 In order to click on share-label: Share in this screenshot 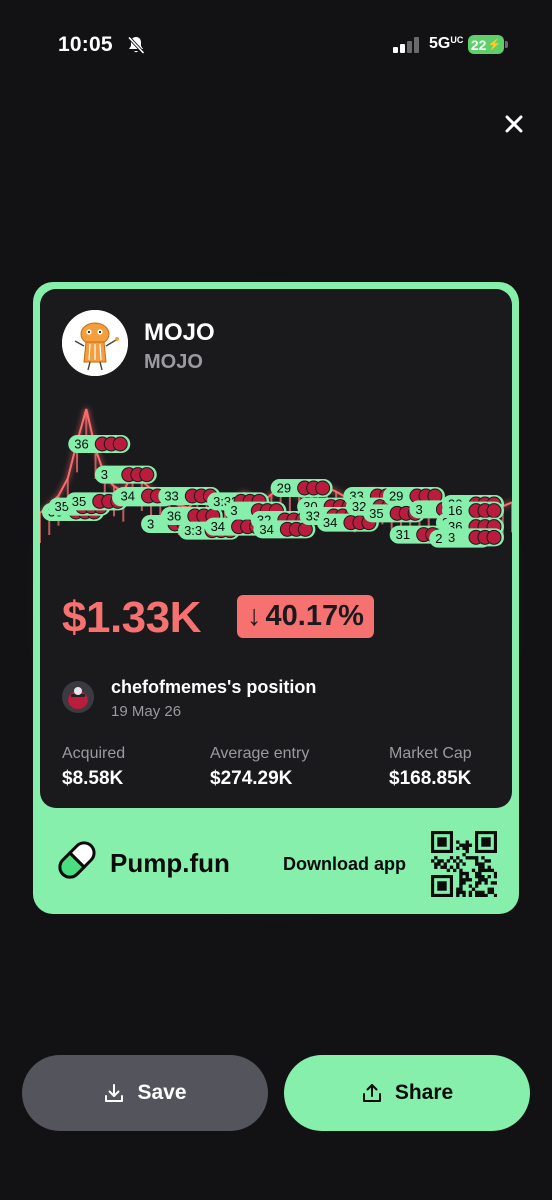, I will do `click(424, 1092)`.